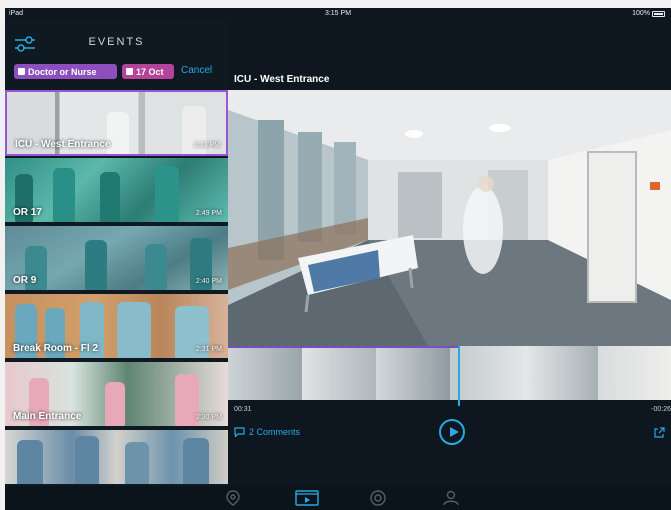 The height and width of the screenshot is (510, 671). I want to click on timeline-strip, so click(449, 373).